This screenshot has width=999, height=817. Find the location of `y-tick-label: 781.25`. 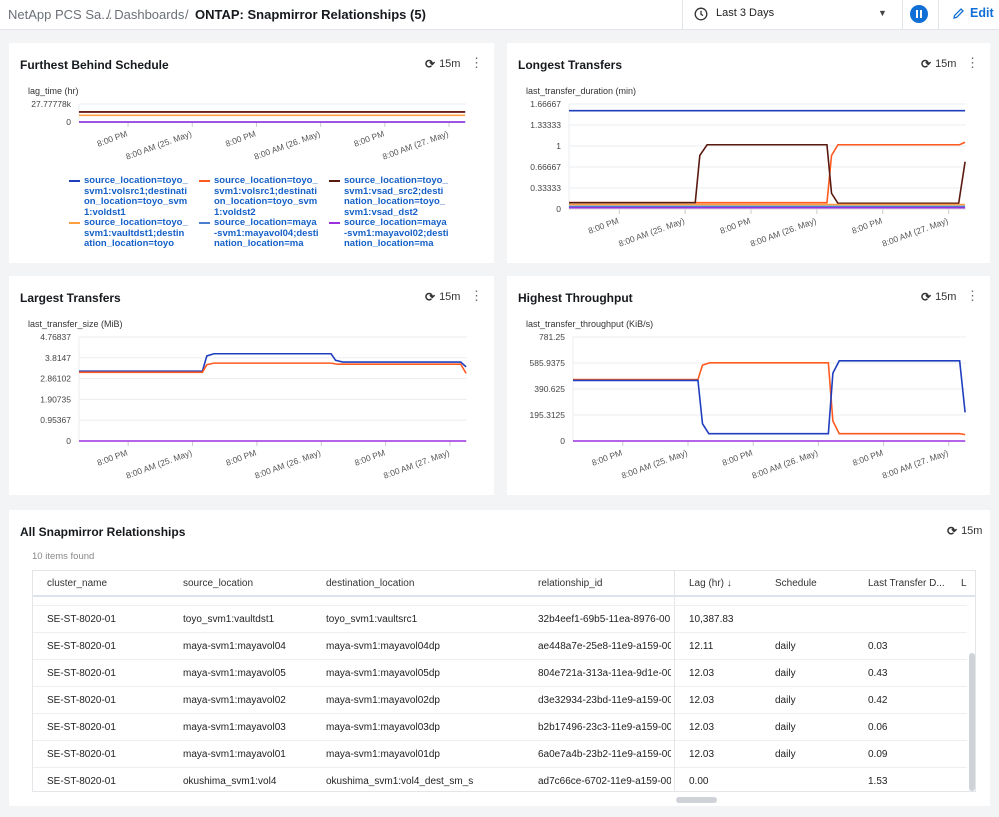

y-tick-label: 781.25 is located at coordinates (552, 337).